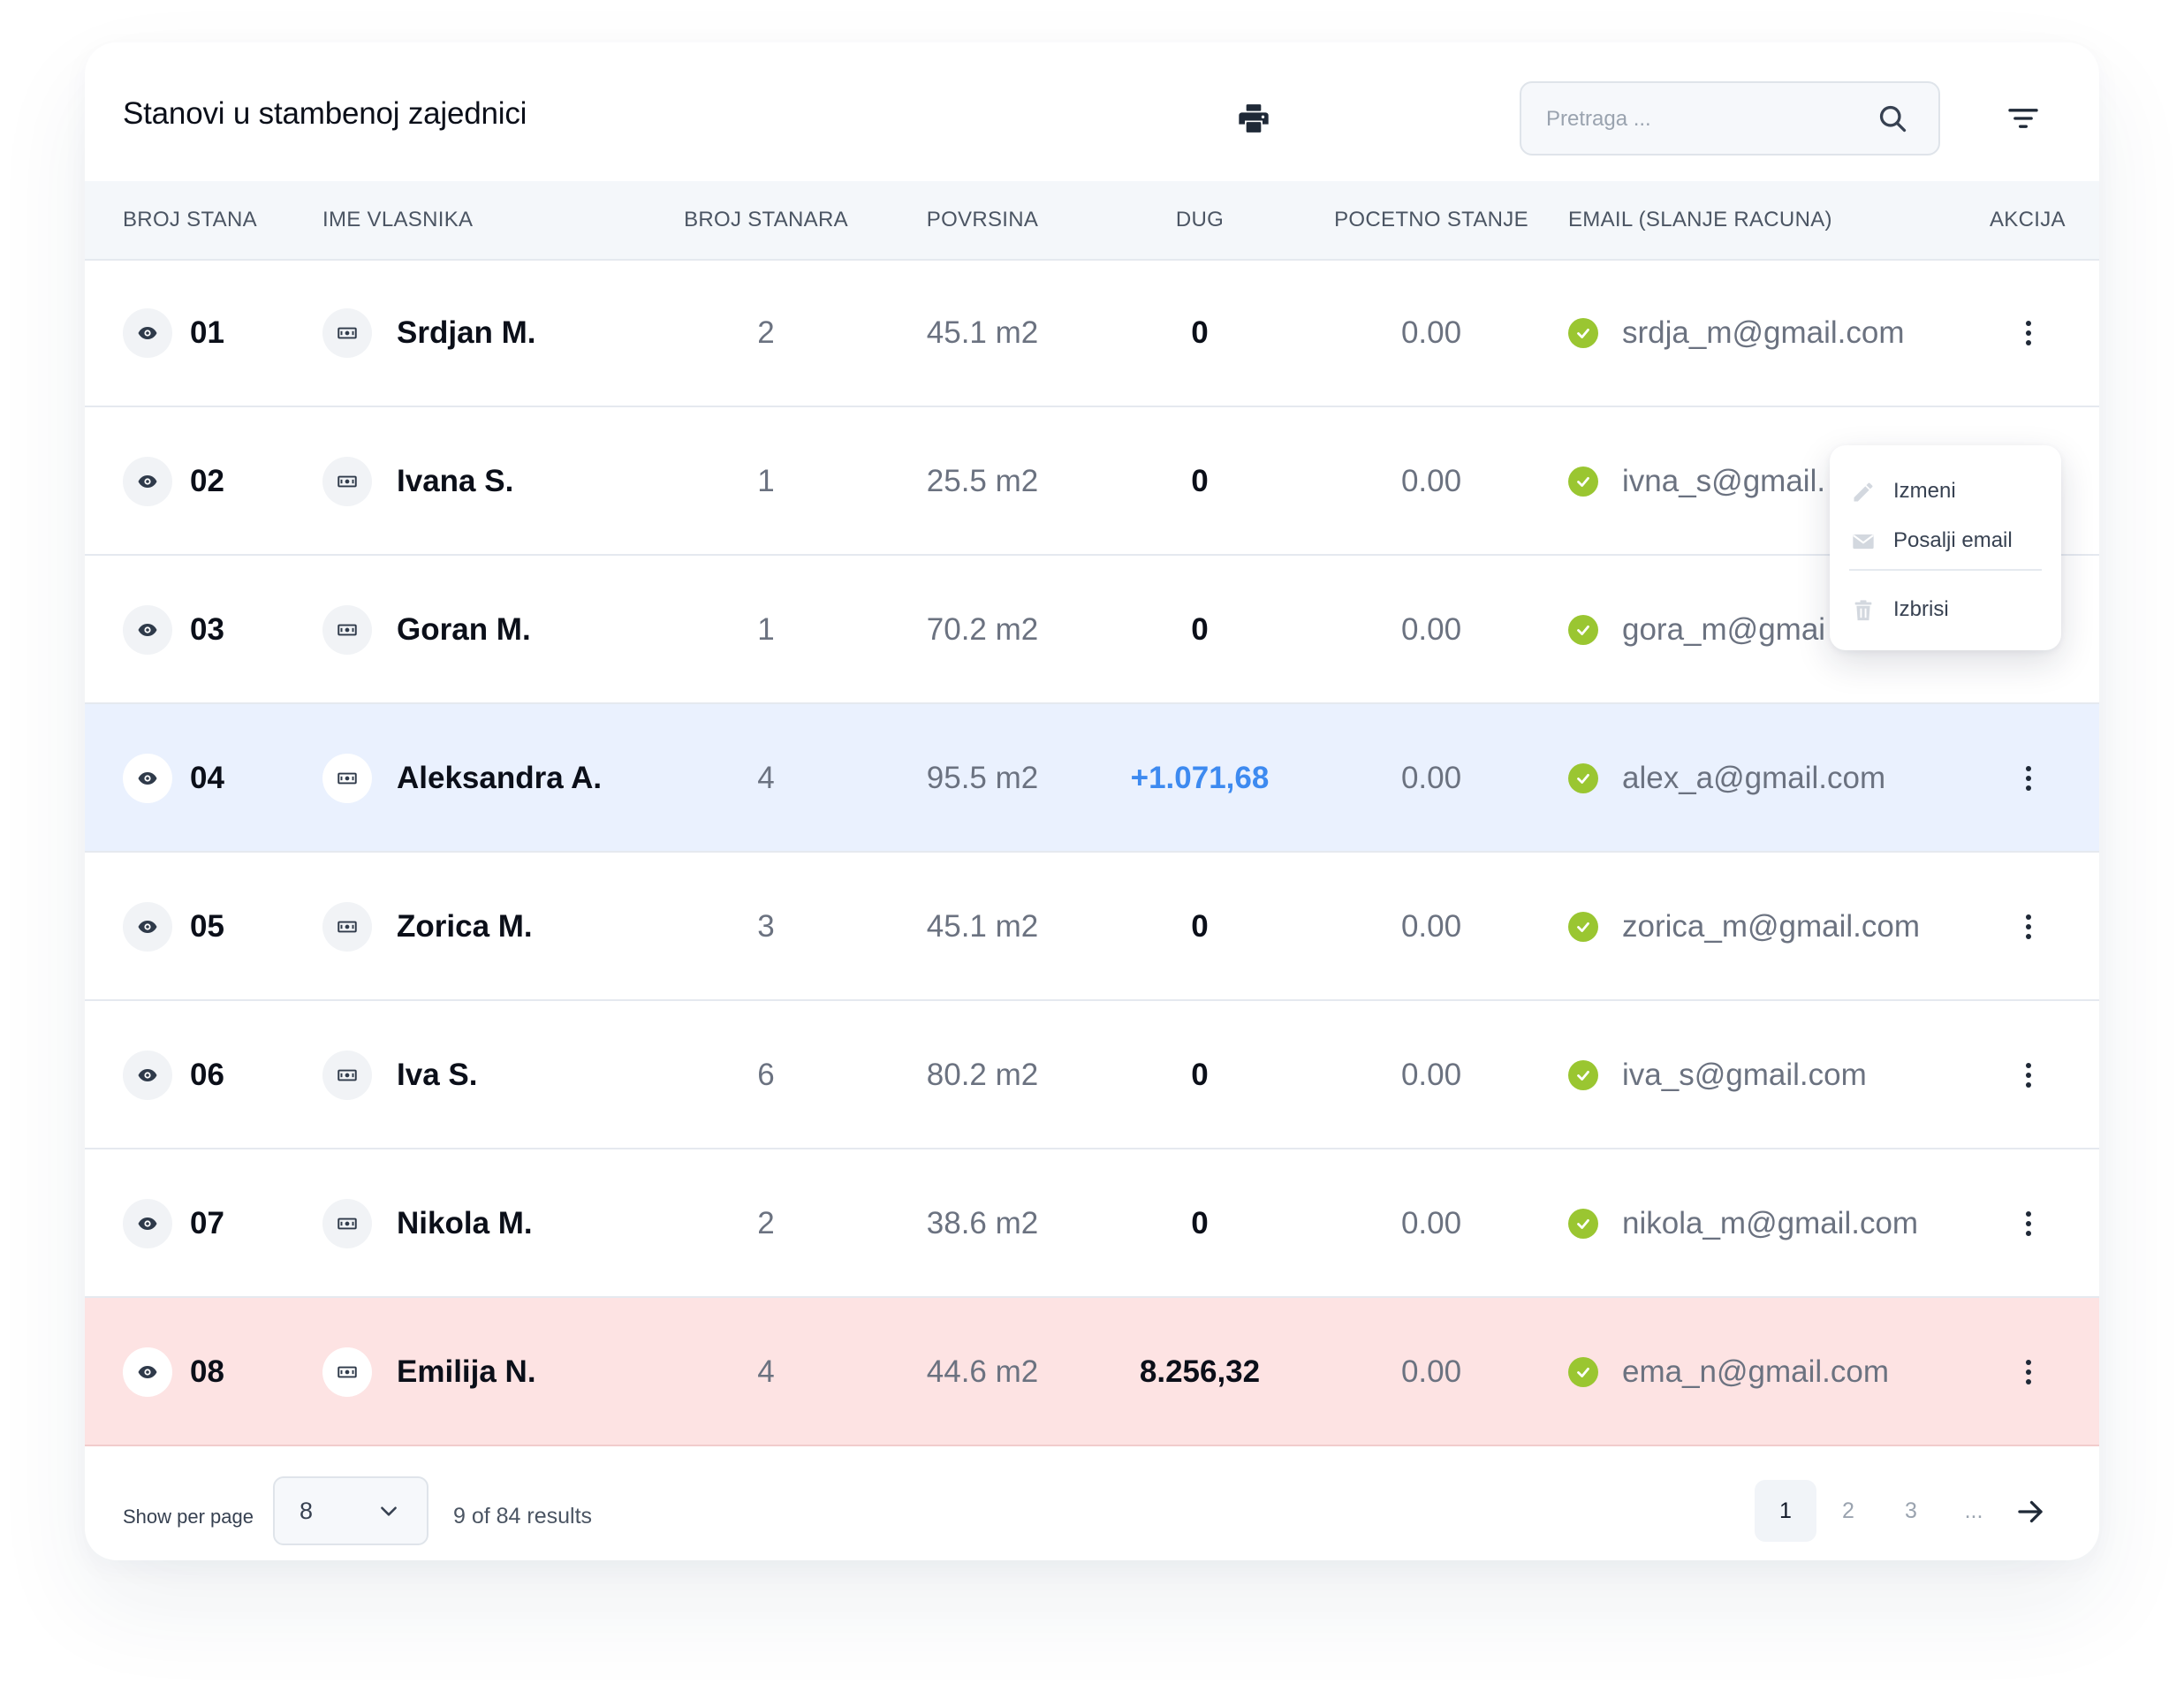  I want to click on menu-item-delete: Izbrisi, so click(1945, 610).